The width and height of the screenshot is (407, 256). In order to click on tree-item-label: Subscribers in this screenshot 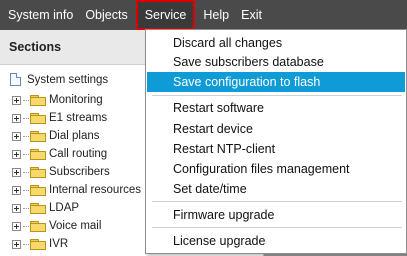, I will do `click(79, 172)`.